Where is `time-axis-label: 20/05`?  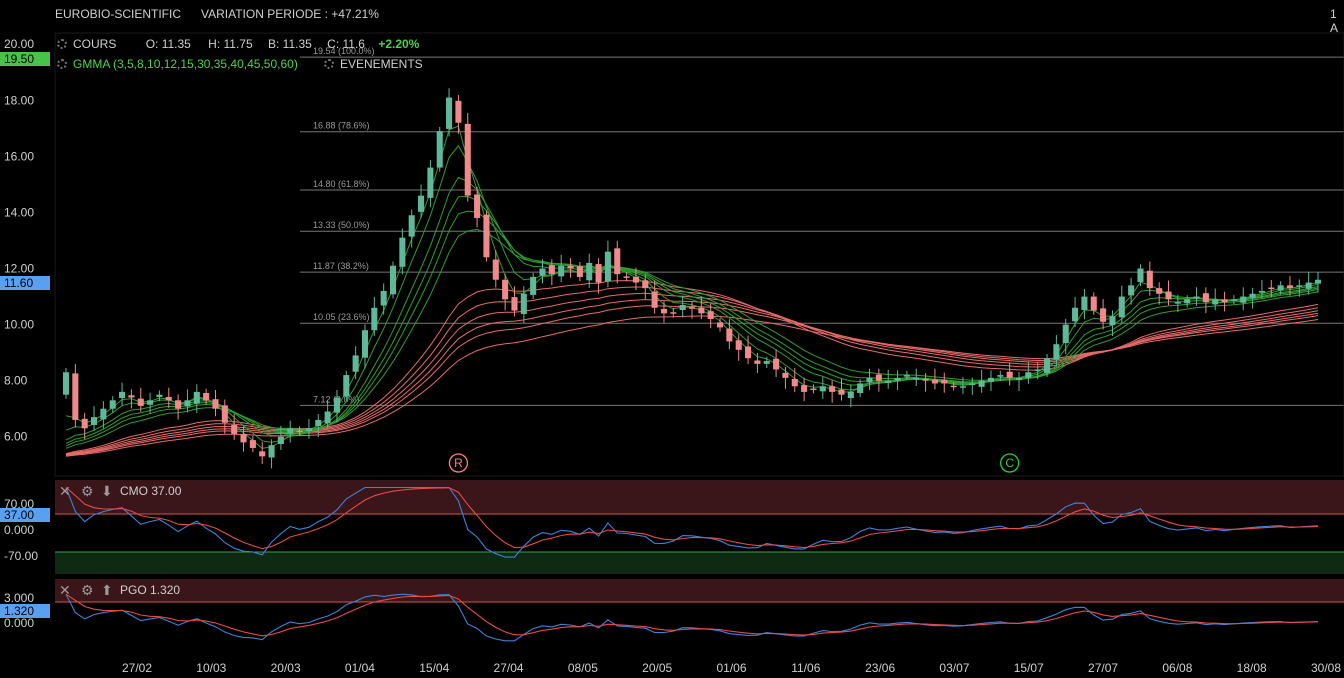
time-axis-label: 20/05 is located at coordinates (657, 668).